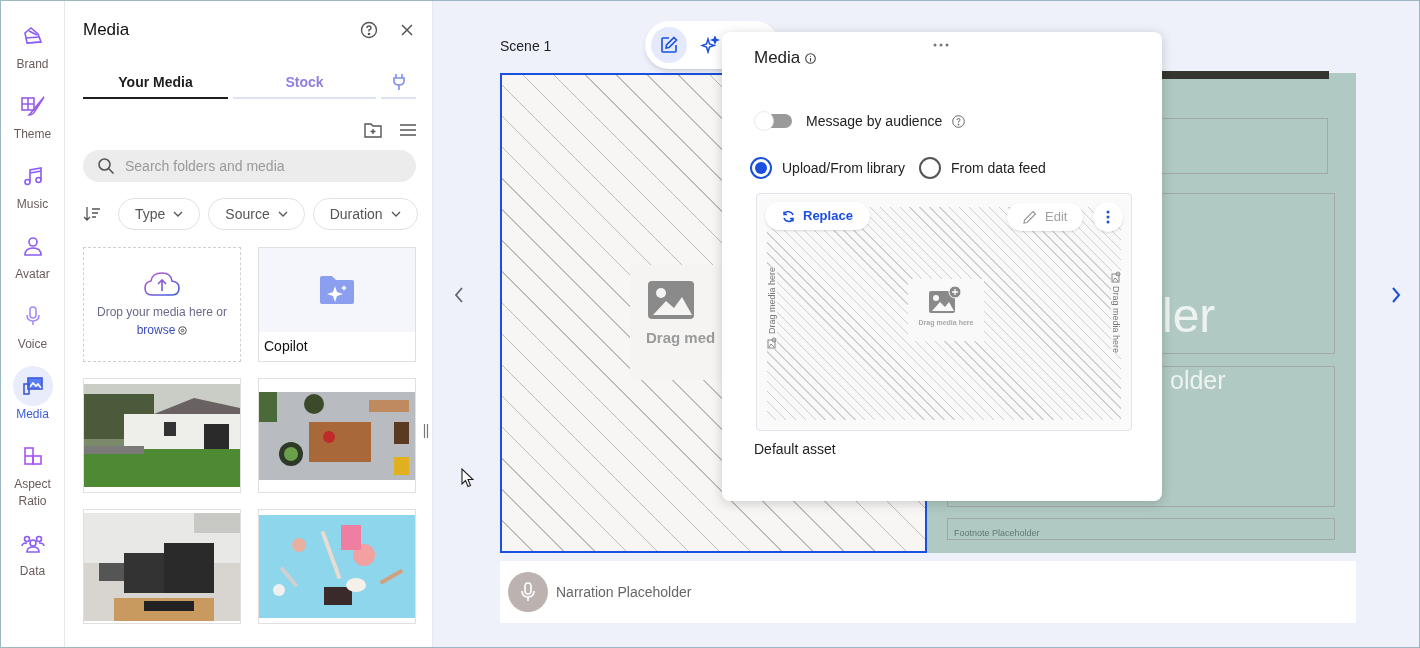  What do you see at coordinates (1108, 217) in the screenshot?
I see `more-vertical-icon` at bounding box center [1108, 217].